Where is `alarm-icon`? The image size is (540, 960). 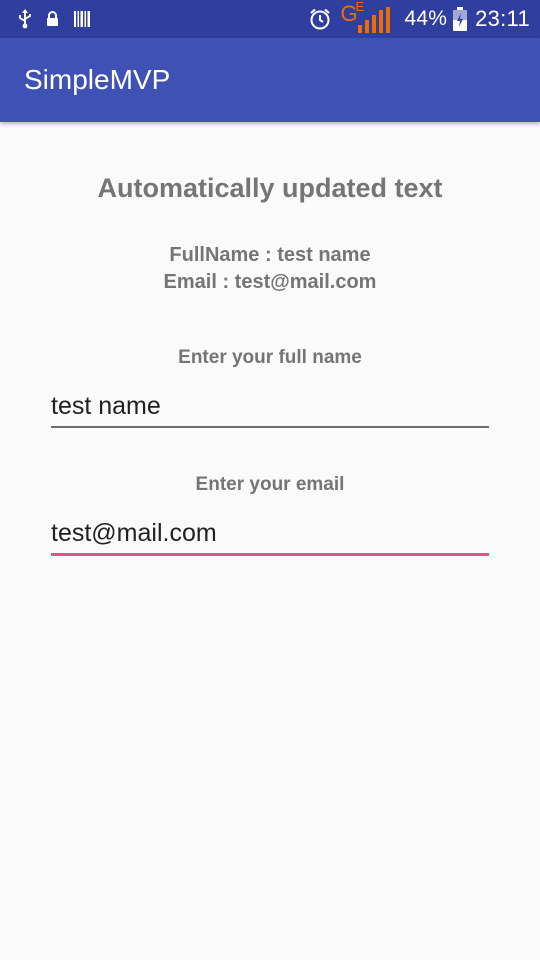 alarm-icon is located at coordinates (320, 19).